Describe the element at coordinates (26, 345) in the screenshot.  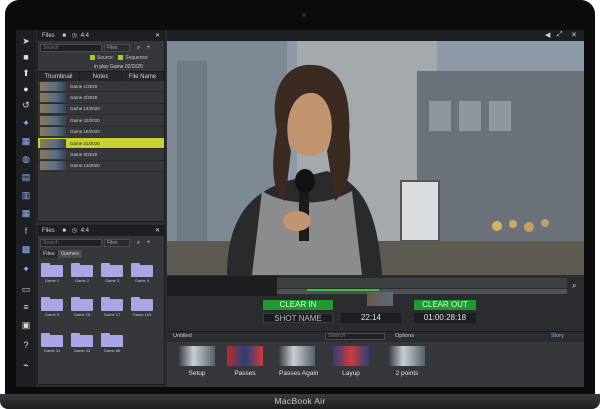
I see `help-icon: ?` at that location.